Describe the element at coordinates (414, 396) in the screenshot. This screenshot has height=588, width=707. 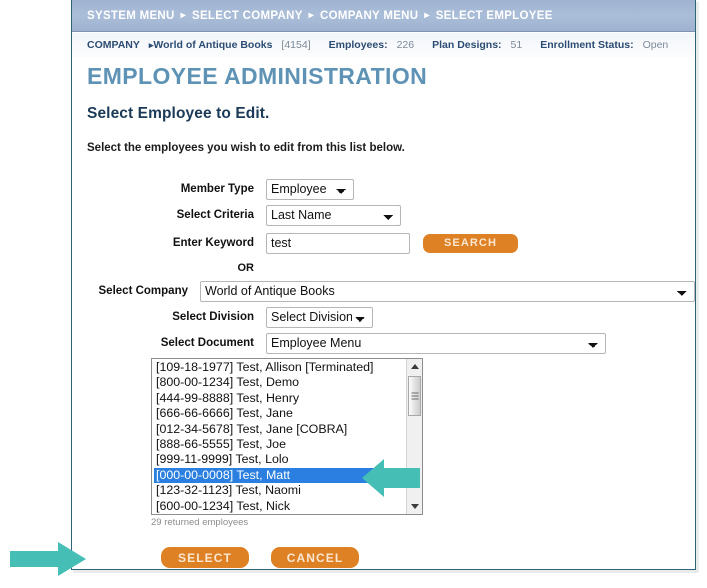
I see `scrollbar-thumb` at that location.